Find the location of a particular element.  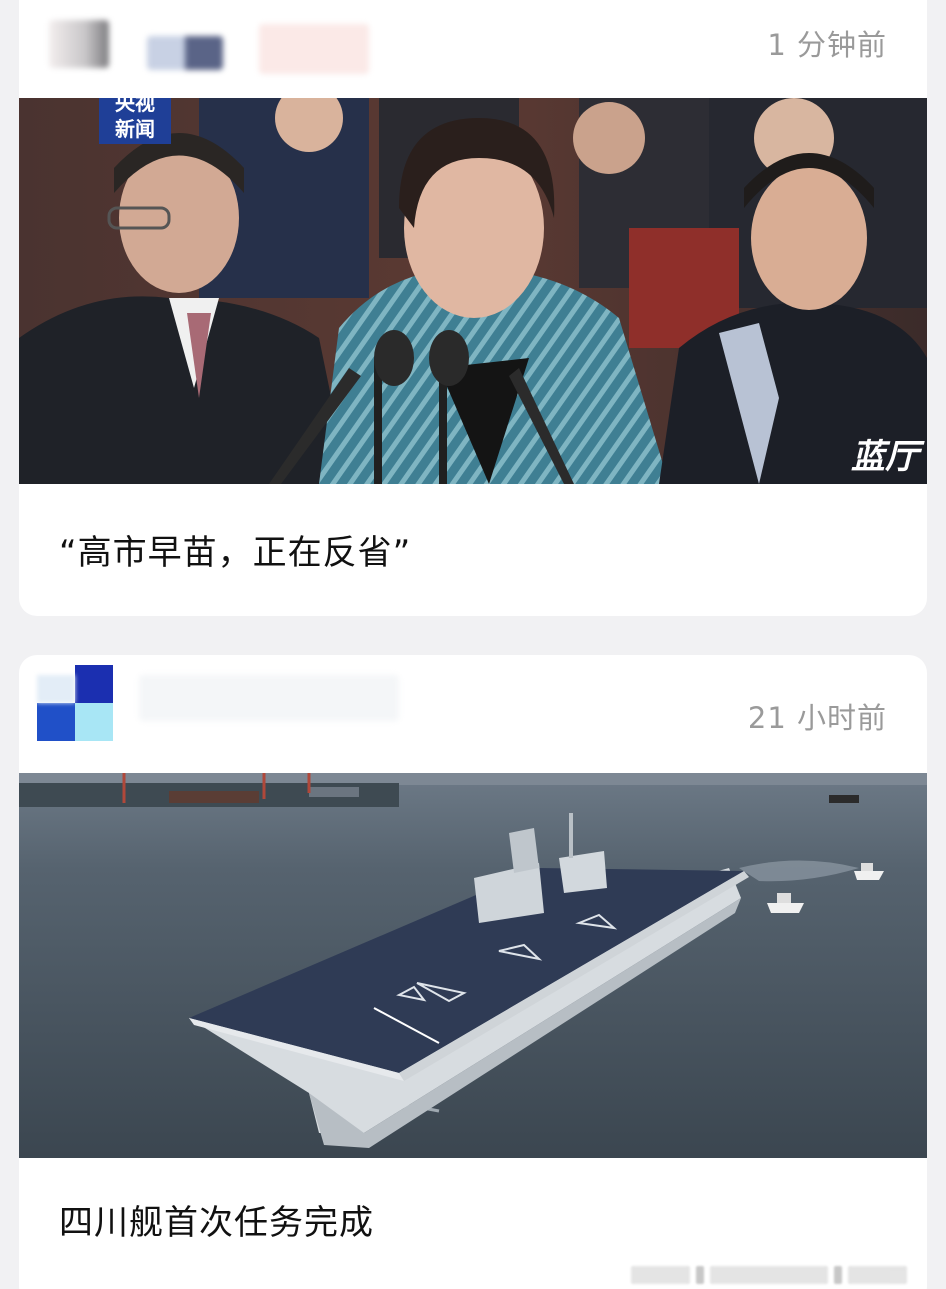

post-time: 21 小时前 is located at coordinates (817, 718).